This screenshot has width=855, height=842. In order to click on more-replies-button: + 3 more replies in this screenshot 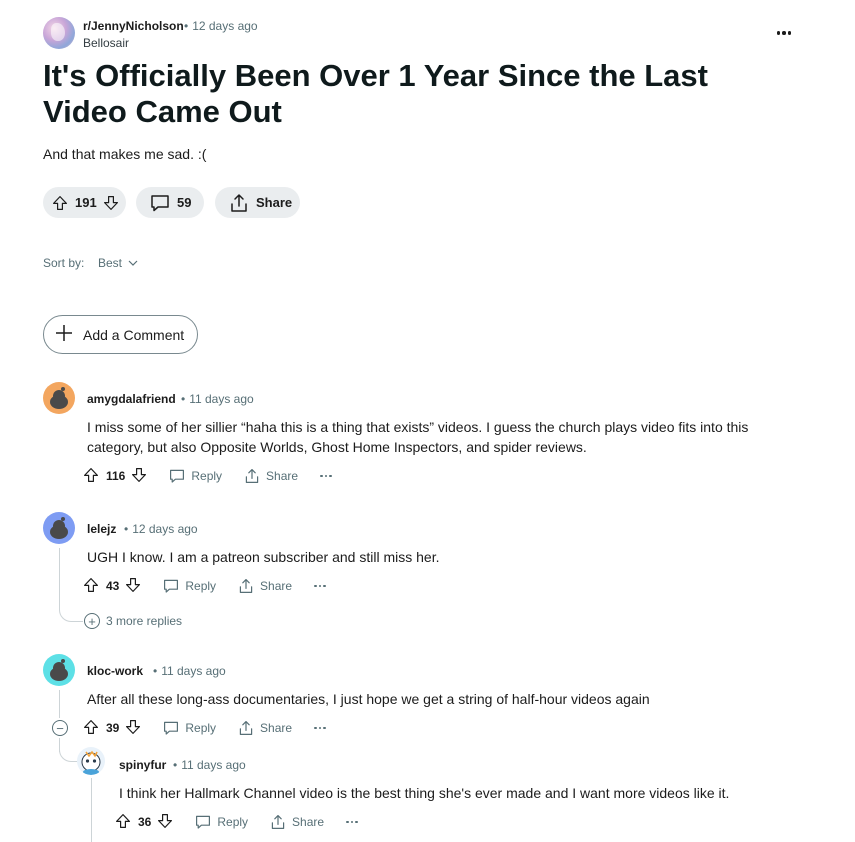, I will do `click(133, 621)`.